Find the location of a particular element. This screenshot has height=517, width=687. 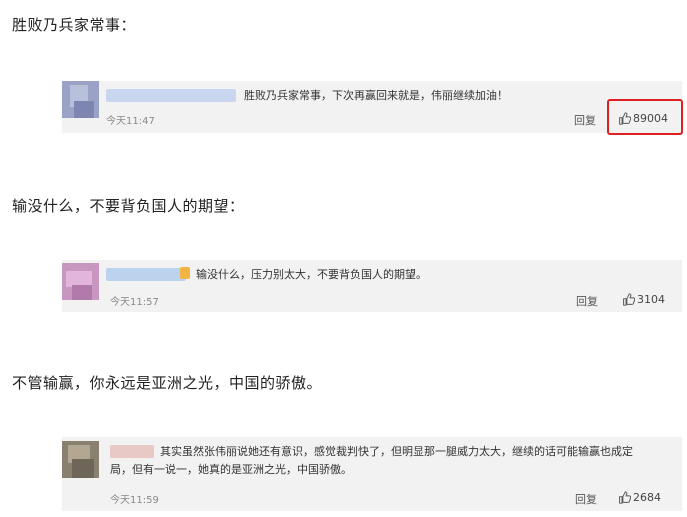

comment-card-2: 输没什么，压力别太大，不要背负国人的期望。 今天11:57 回复 3104 is located at coordinates (372, 286).